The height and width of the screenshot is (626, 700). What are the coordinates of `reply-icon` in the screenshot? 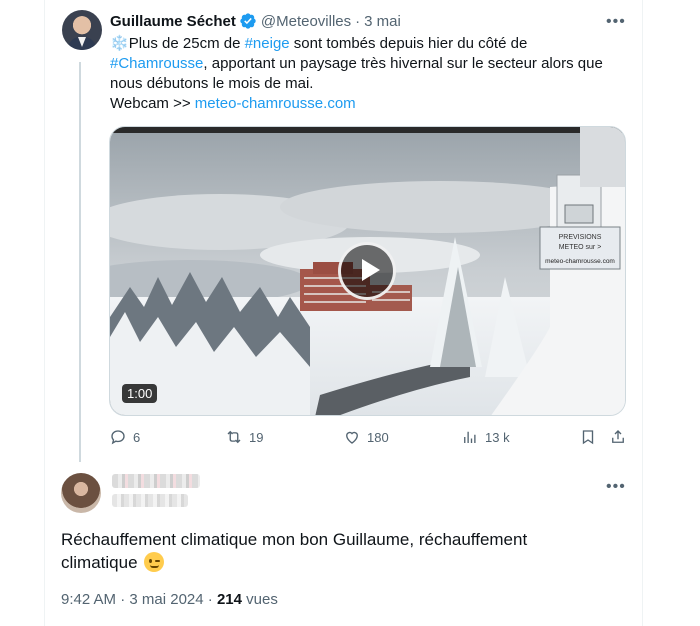 It's located at (118, 437).